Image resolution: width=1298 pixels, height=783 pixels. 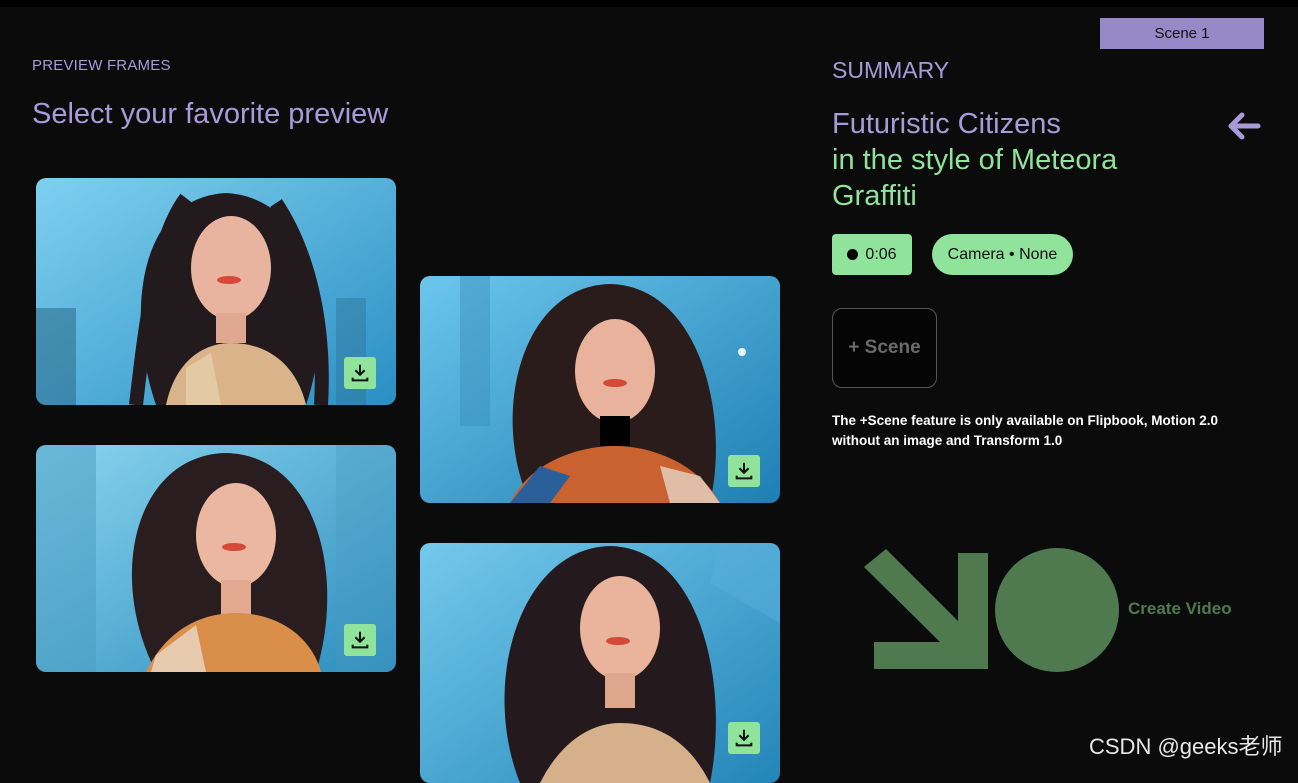 What do you see at coordinates (881, 254) in the screenshot?
I see `duration-value: 0:06` at bounding box center [881, 254].